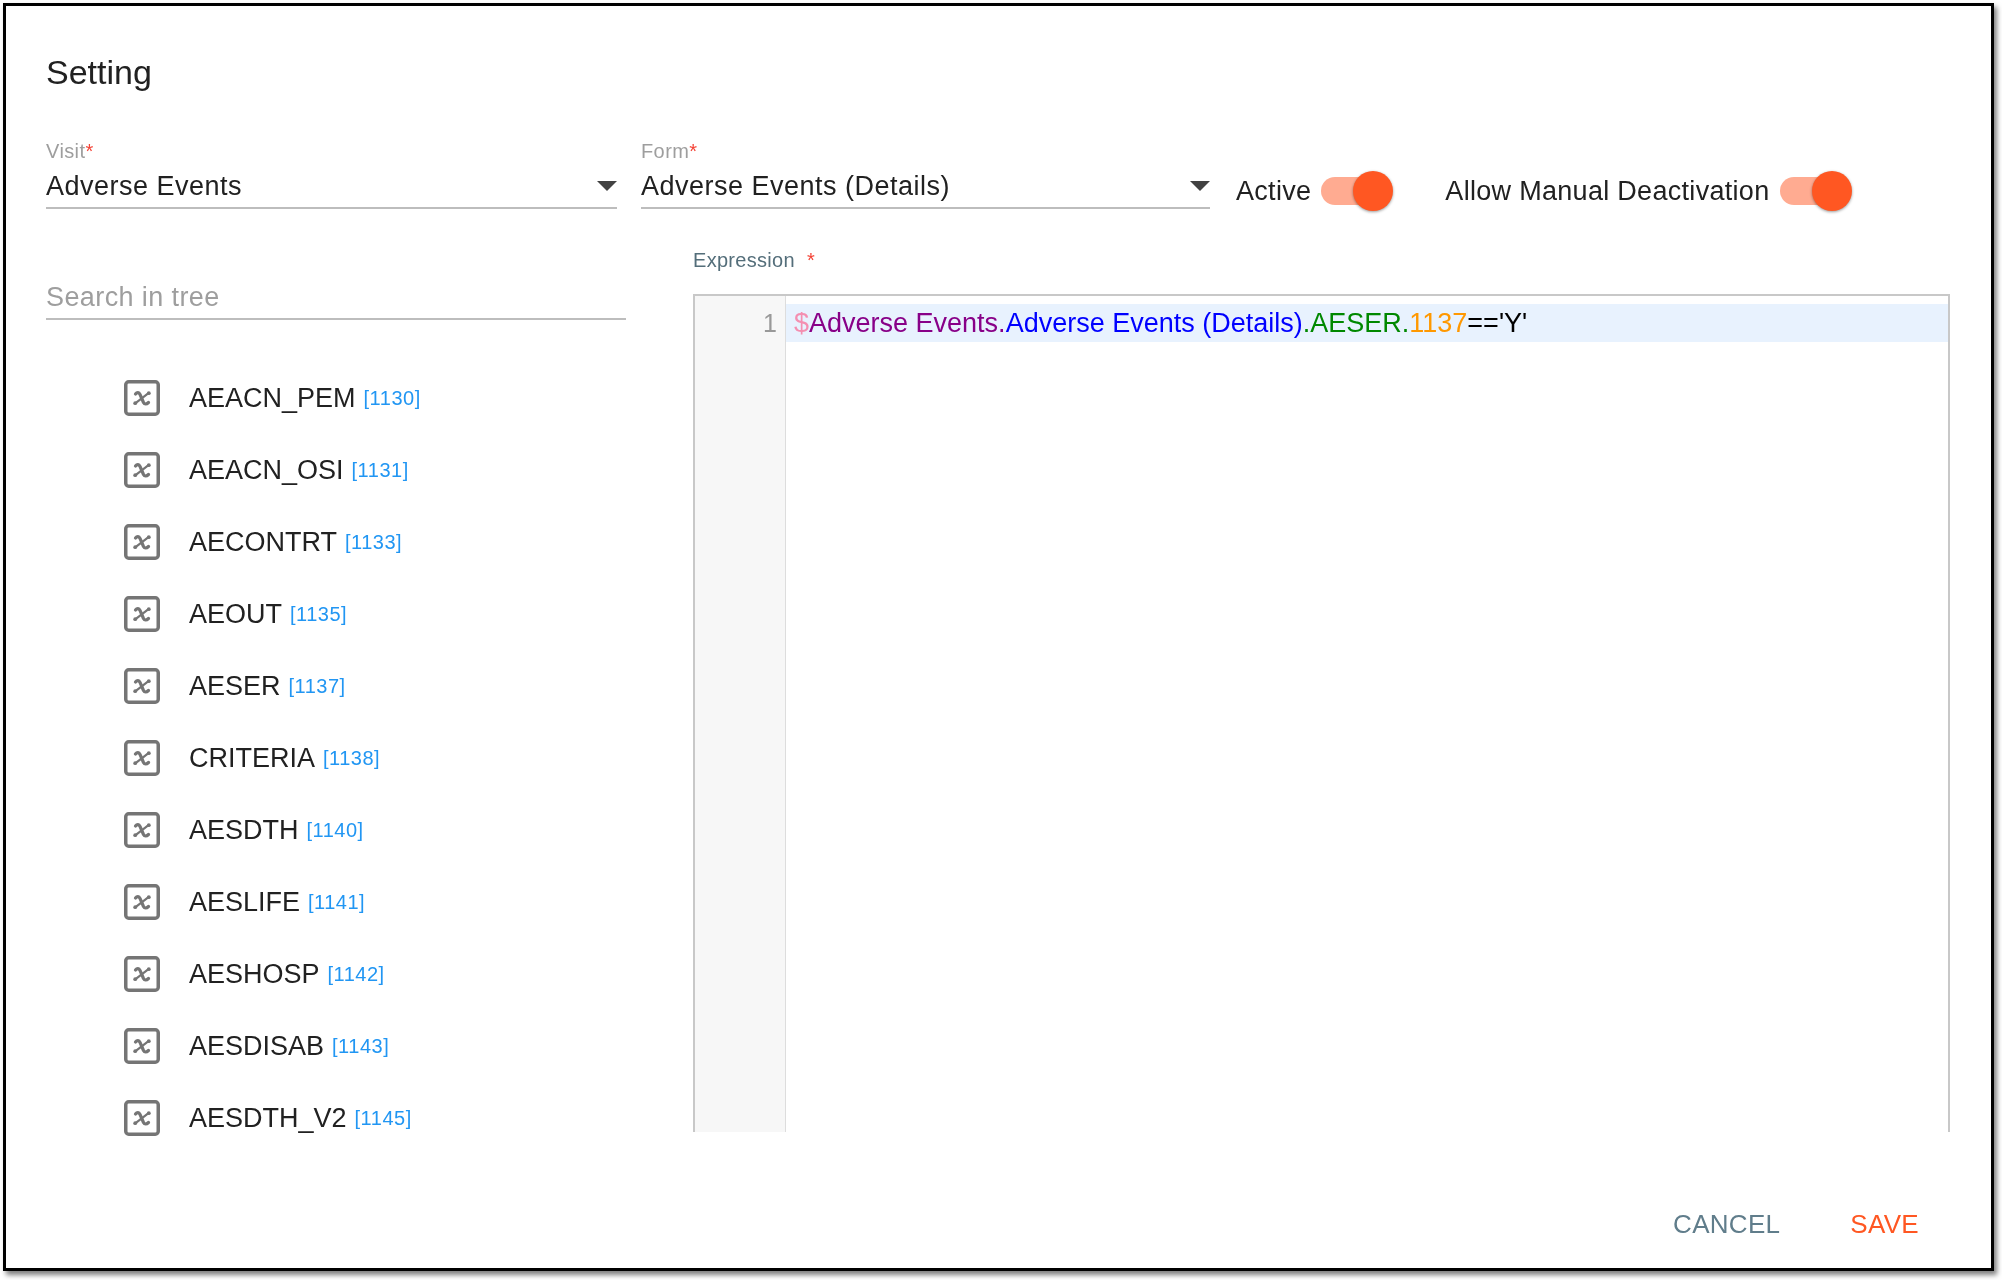  What do you see at coordinates (1356, 323) in the screenshot?
I see `code-token: .AESER.` at bounding box center [1356, 323].